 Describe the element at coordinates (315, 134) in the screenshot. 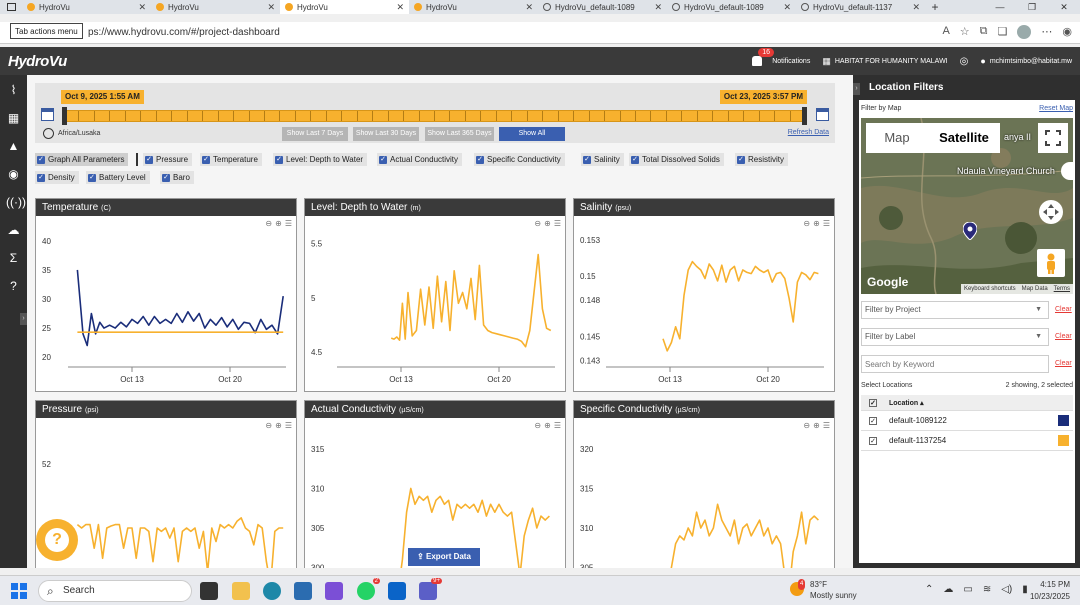

I see `show-last-7-days-button: Show Last 7 Days` at that location.